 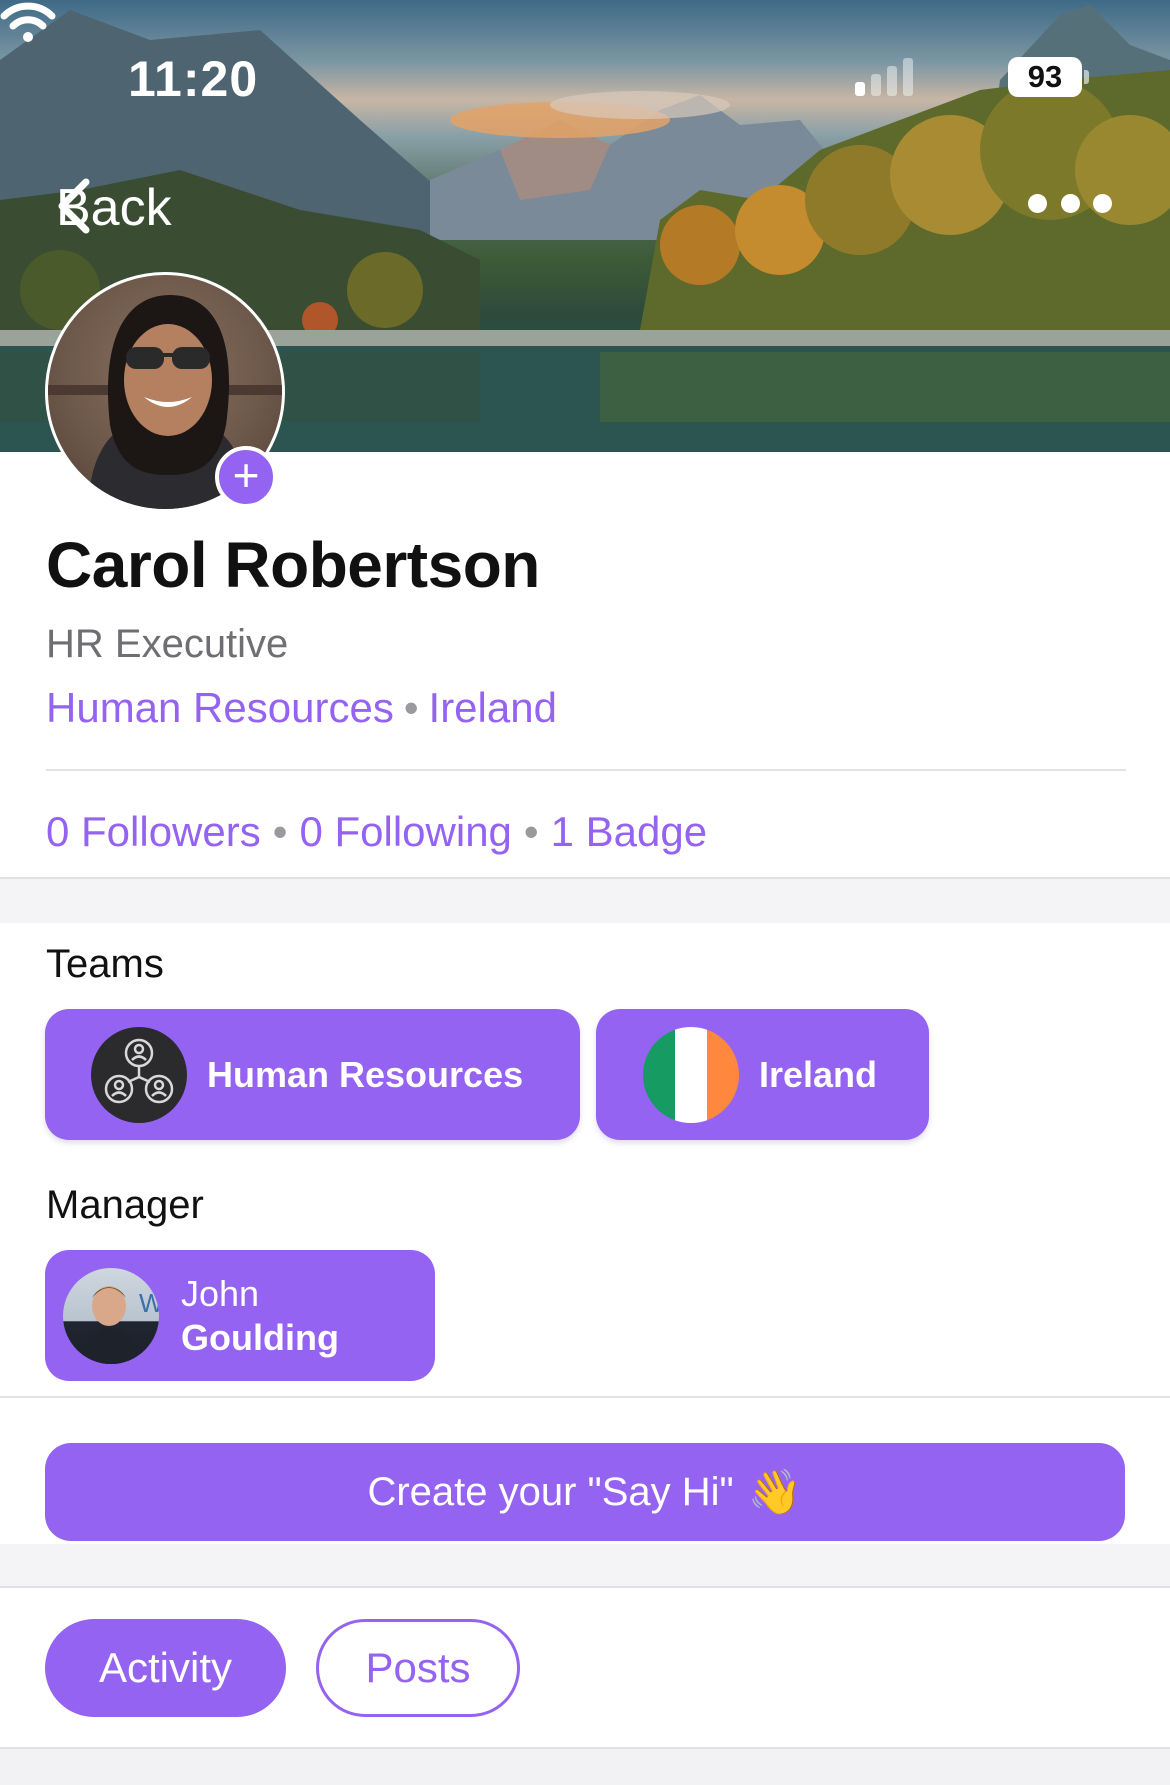 I want to click on tab-activity: Activity, so click(x=165, y=1668).